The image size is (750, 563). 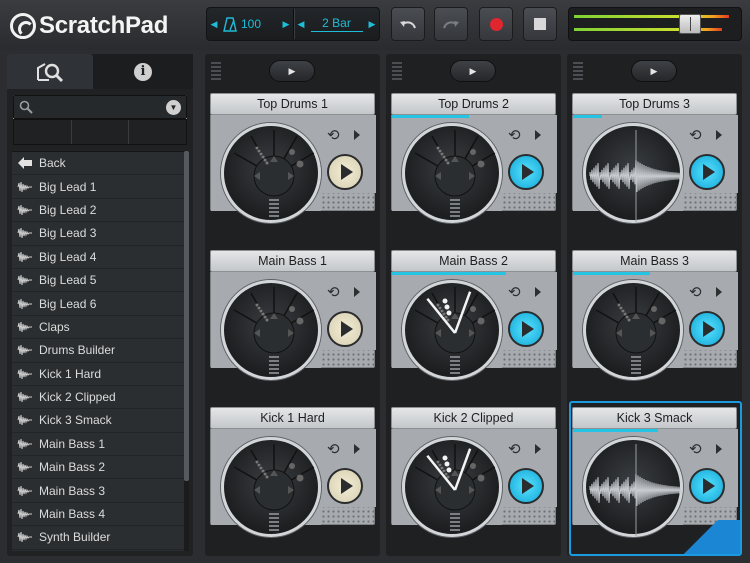 I want to click on list-item: Big Lead 1, so click(x=98, y=187).